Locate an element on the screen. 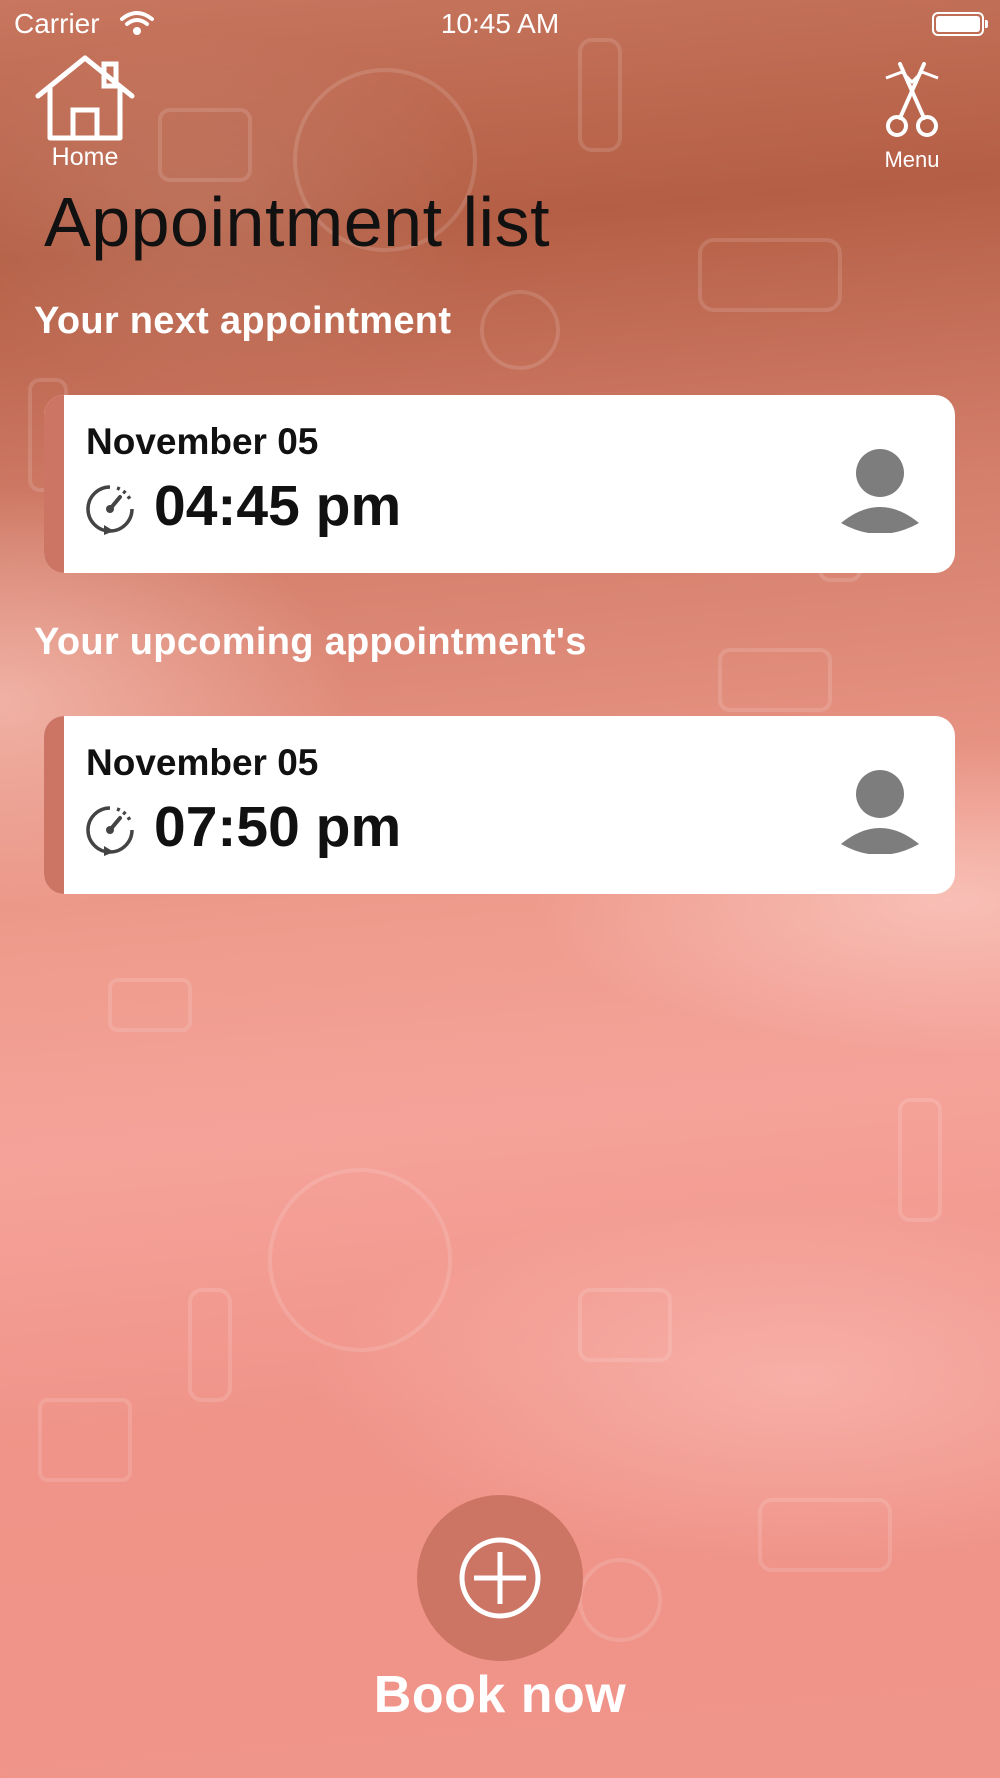 This screenshot has width=1000, height=1778. next-appointment-card: November 05 04:45 pm is located at coordinates (499, 484).